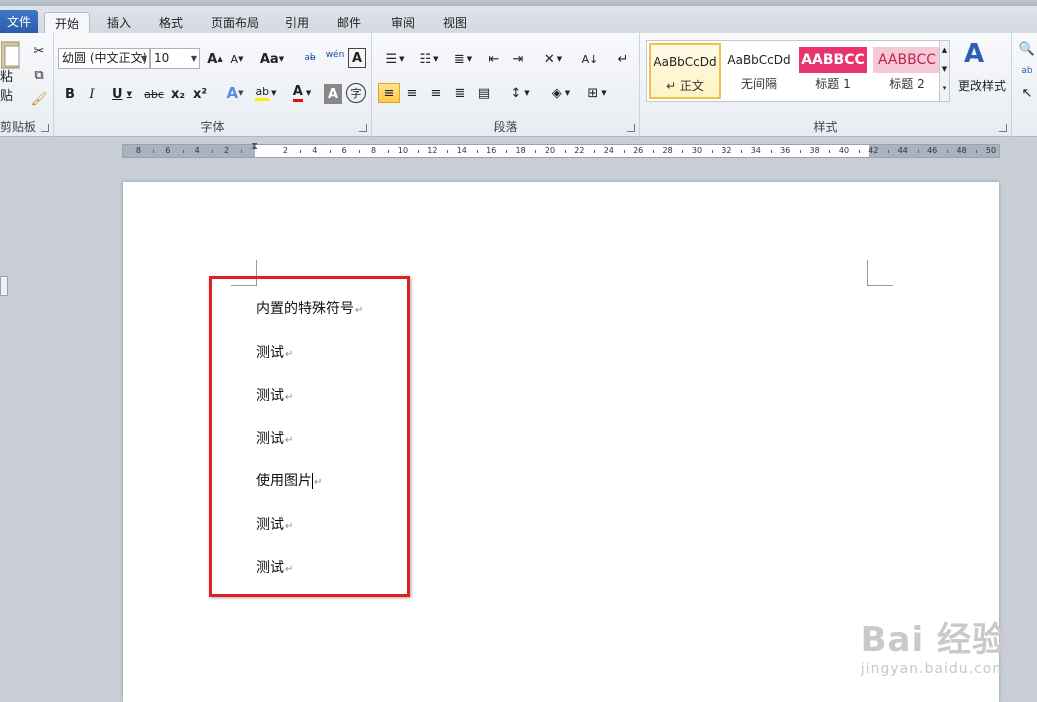 This screenshot has width=1037, height=702. Describe the element at coordinates (579, 150) in the screenshot. I see `ruler-label: 22` at that location.